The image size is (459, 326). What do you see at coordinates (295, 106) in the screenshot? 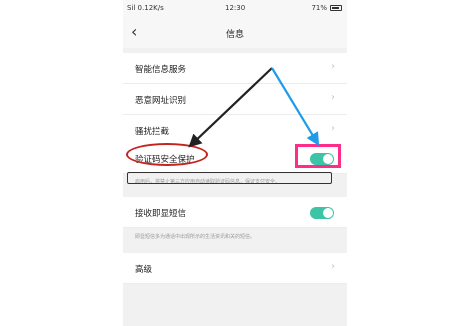
I see `blue-arrow` at bounding box center [295, 106].